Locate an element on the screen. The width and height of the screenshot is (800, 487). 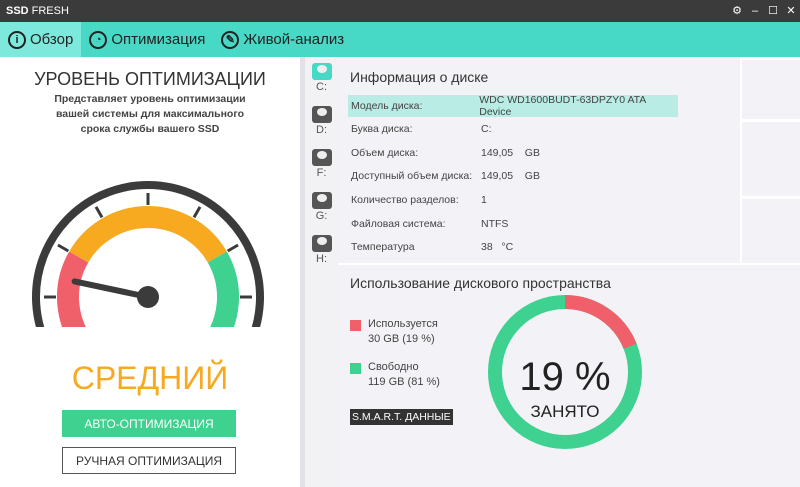
gauge-orange-zone is located at coordinates (148, 234).